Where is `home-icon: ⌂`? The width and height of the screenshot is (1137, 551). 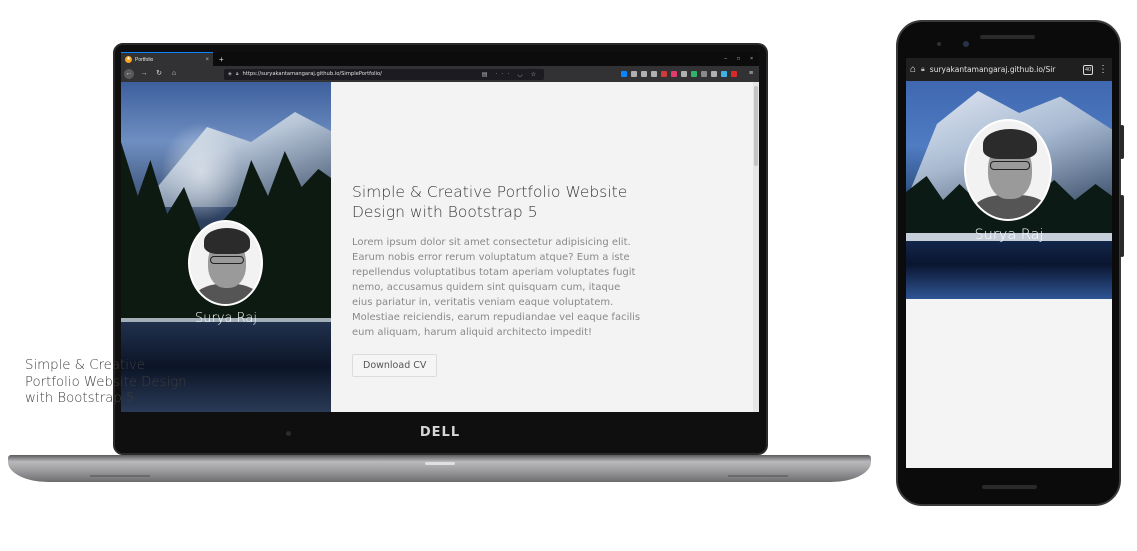 home-icon: ⌂ is located at coordinates (174, 74).